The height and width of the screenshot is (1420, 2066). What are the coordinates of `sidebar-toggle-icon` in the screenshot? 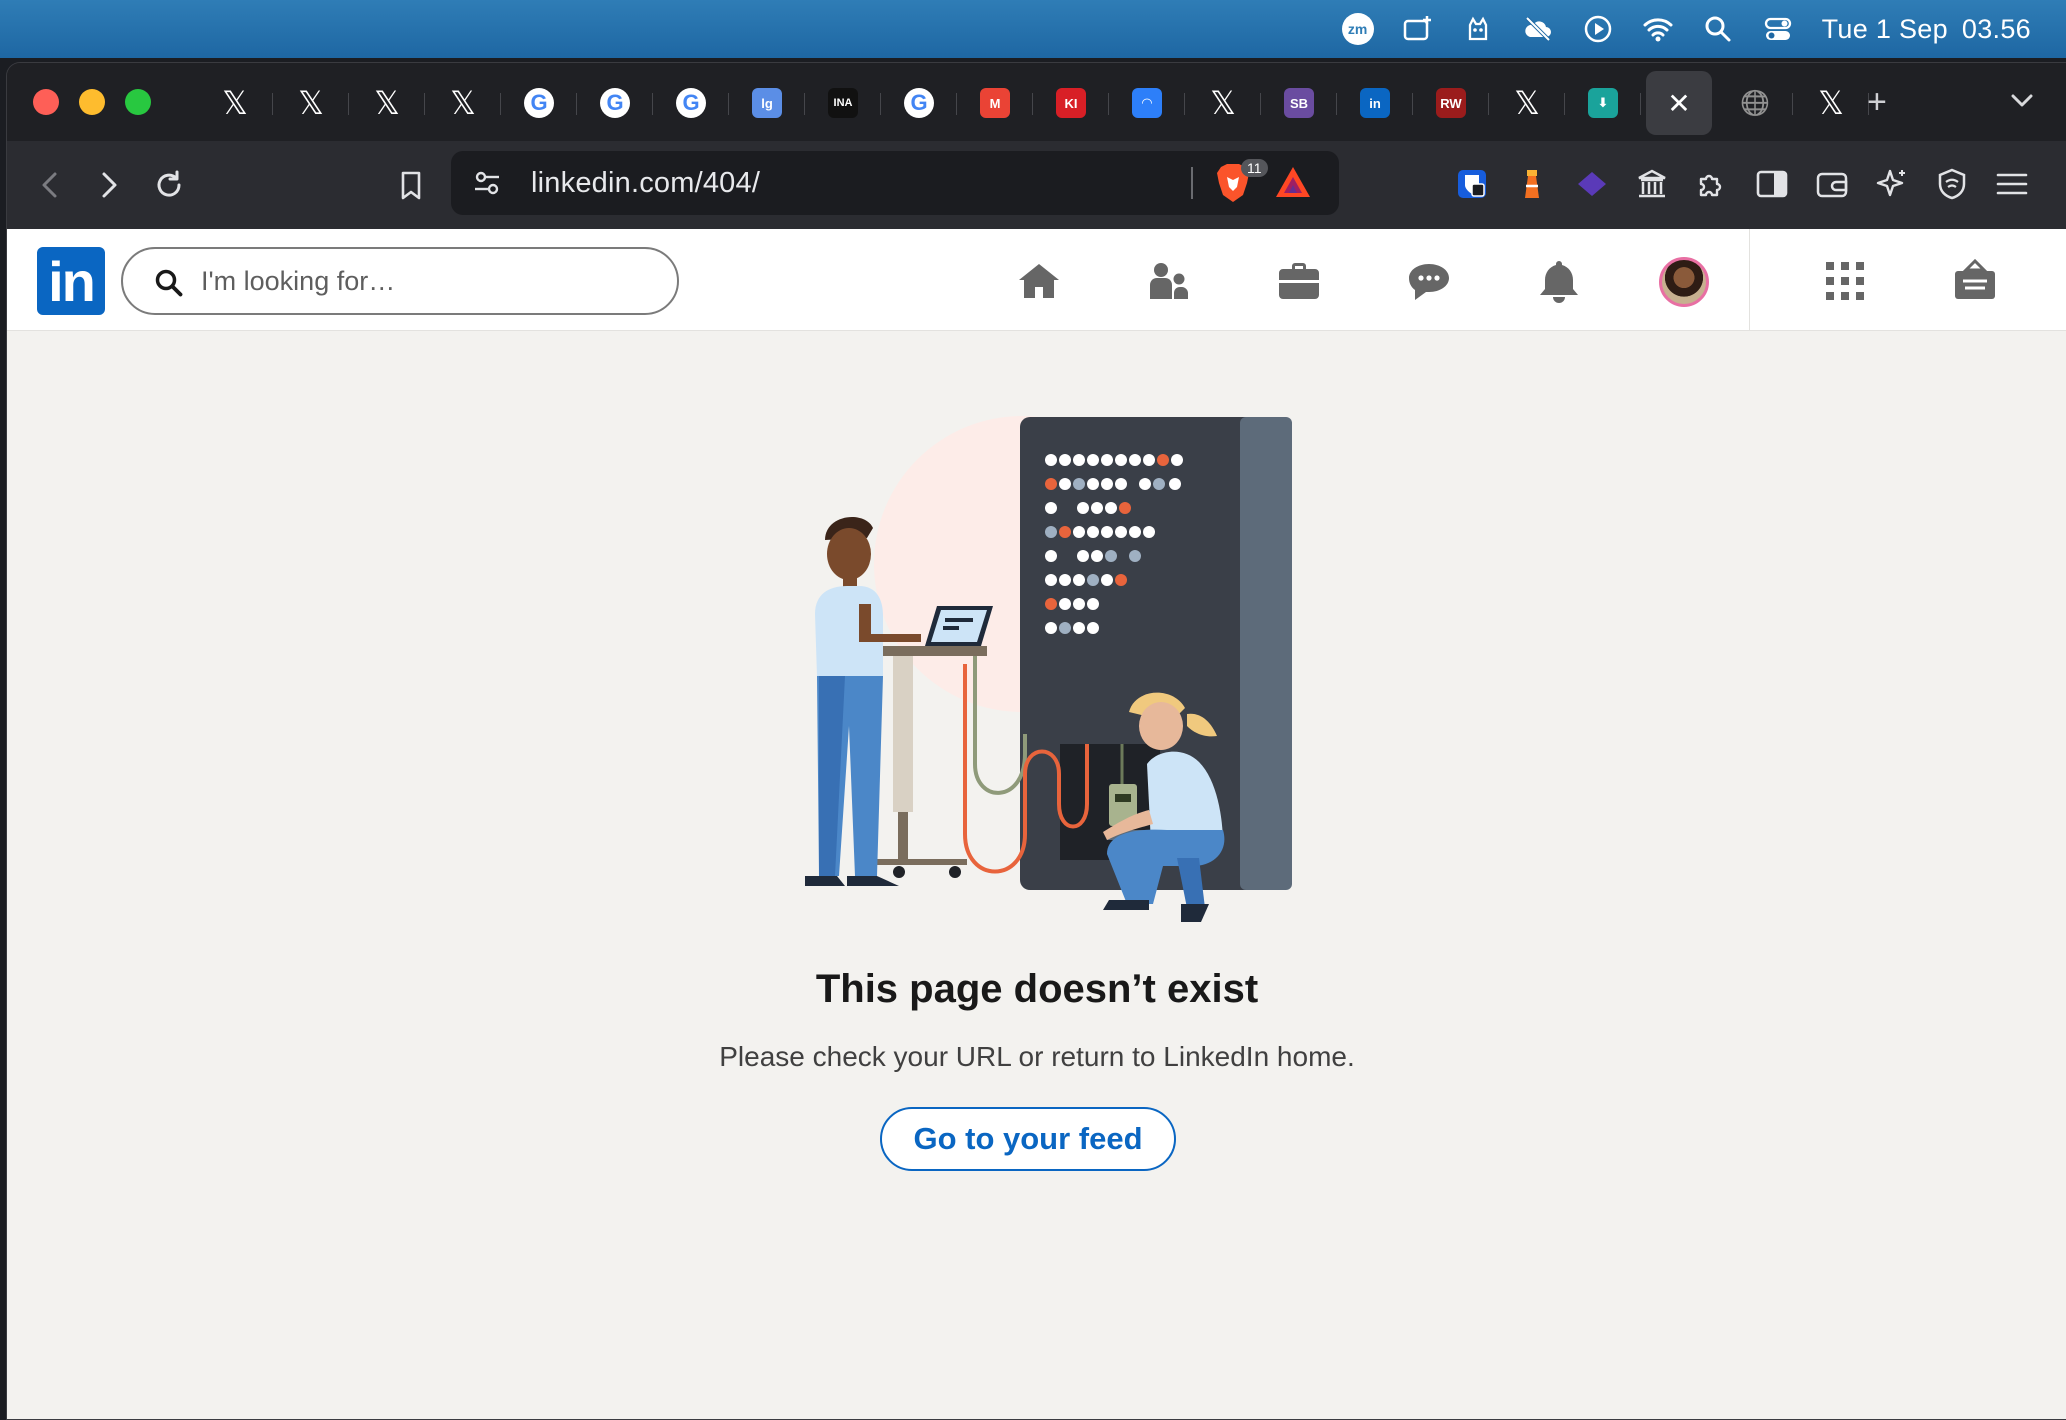 It's located at (1772, 184).